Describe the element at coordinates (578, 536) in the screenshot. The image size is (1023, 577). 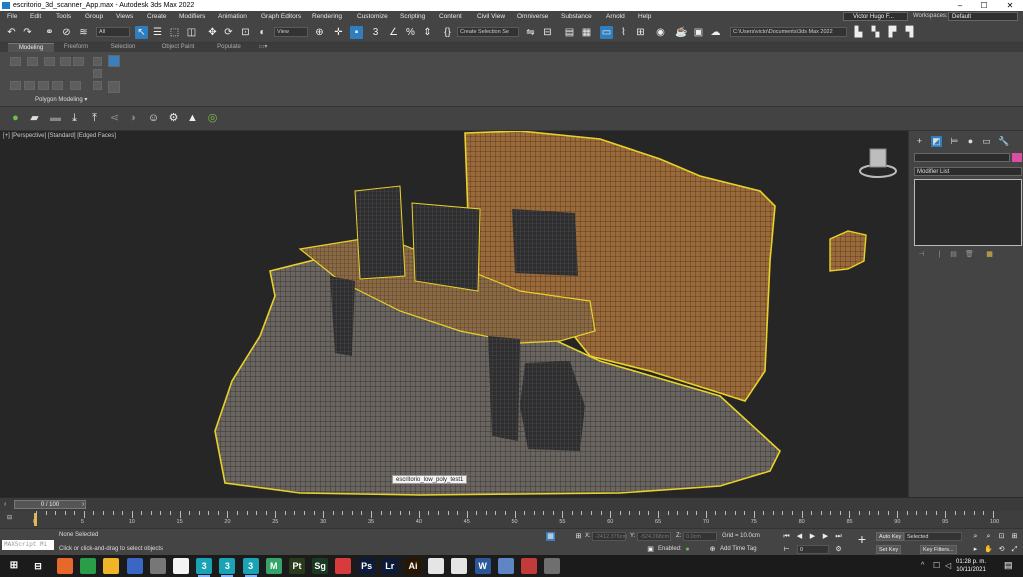
I see `absolute-mode-icon: ⊞` at that location.